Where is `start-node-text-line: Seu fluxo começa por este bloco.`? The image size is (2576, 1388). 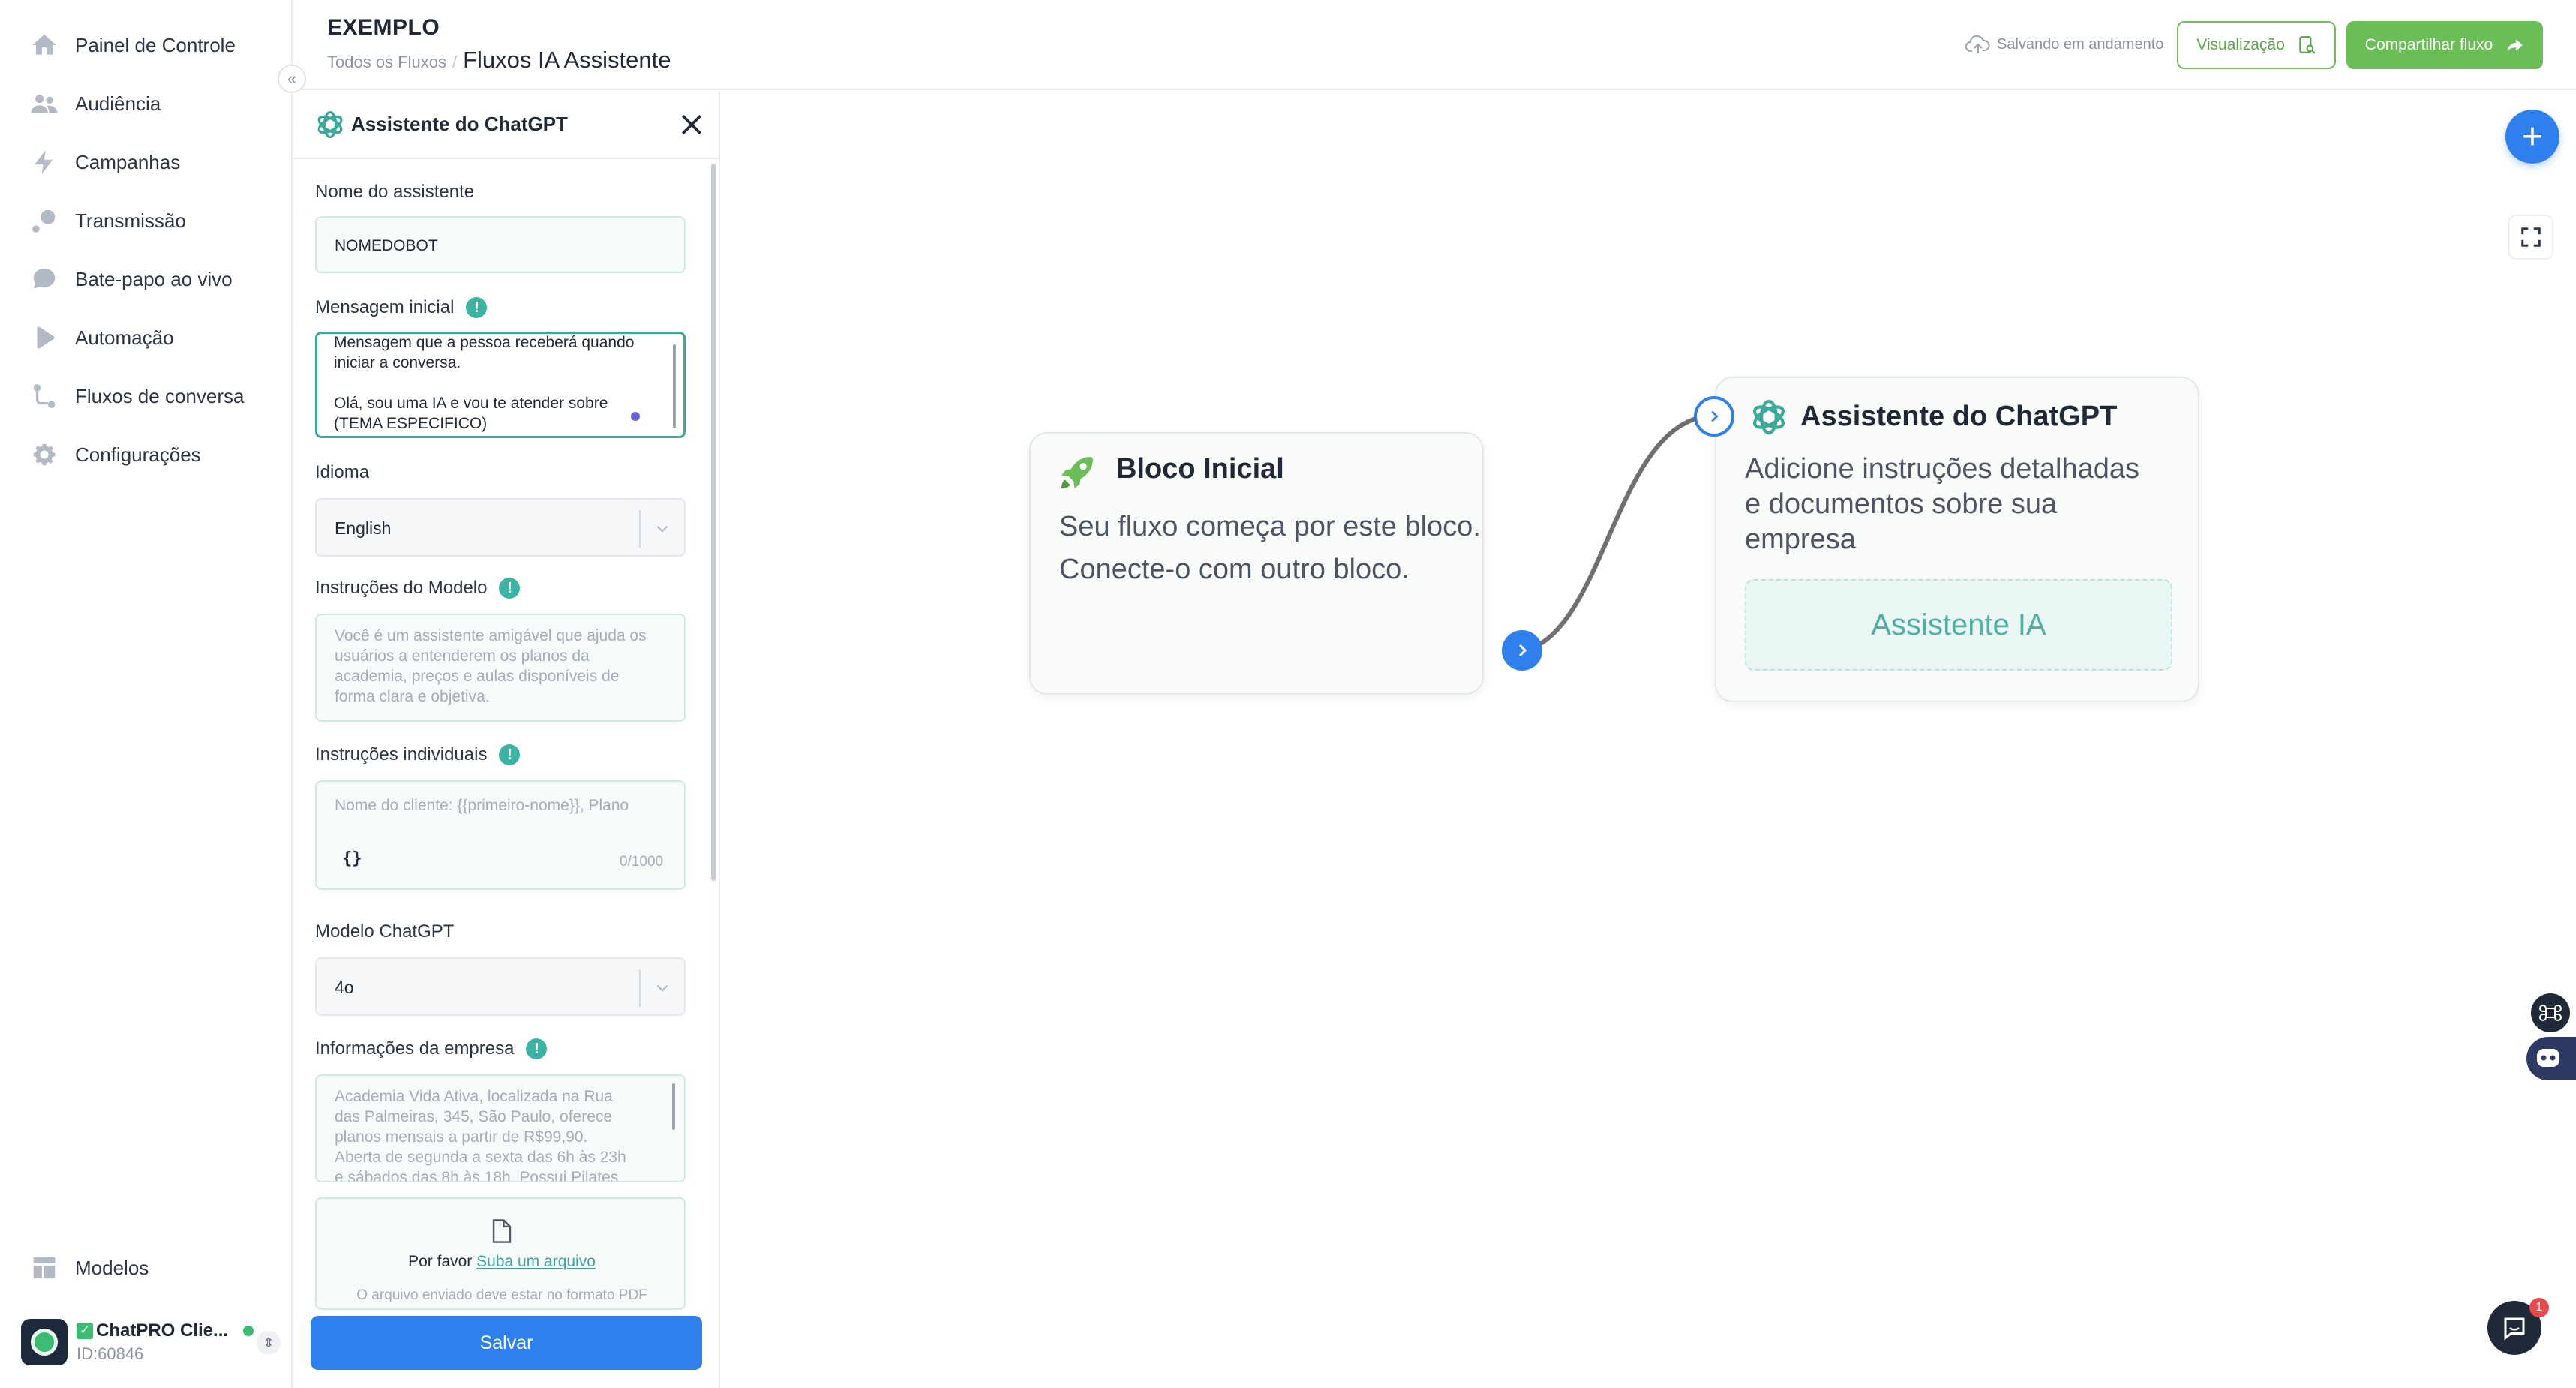
start-node-text-line: Seu fluxo começa por este bloco. is located at coordinates (1270, 526).